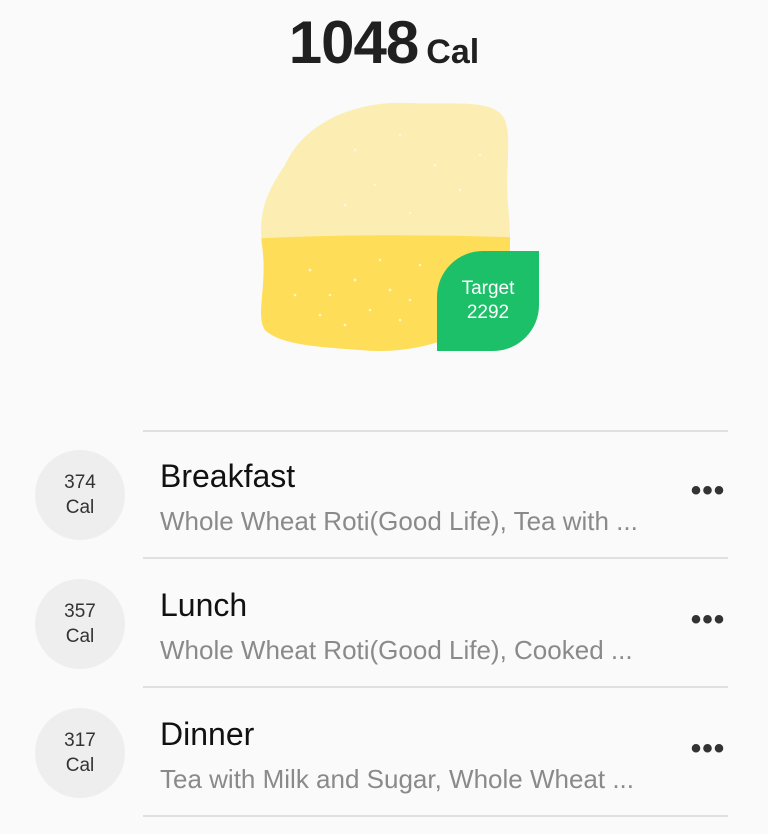  Describe the element at coordinates (80, 753) in the screenshot. I see `meal-calorie-circle: 317 Cal` at that location.